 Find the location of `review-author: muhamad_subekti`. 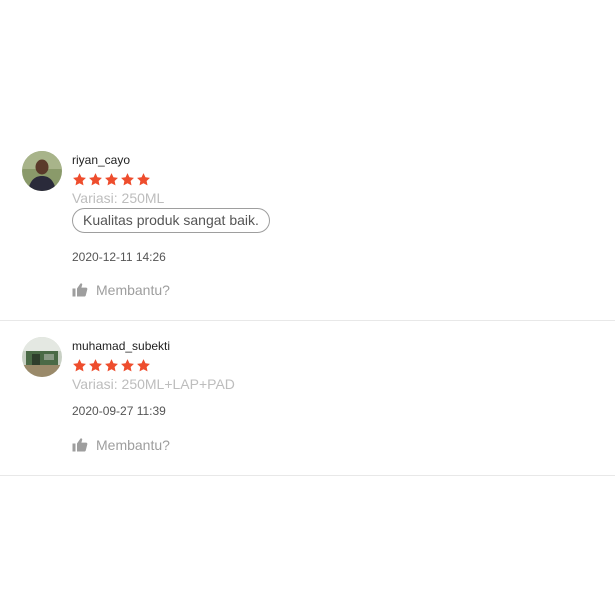

review-author: muhamad_subekti is located at coordinates (121, 346).